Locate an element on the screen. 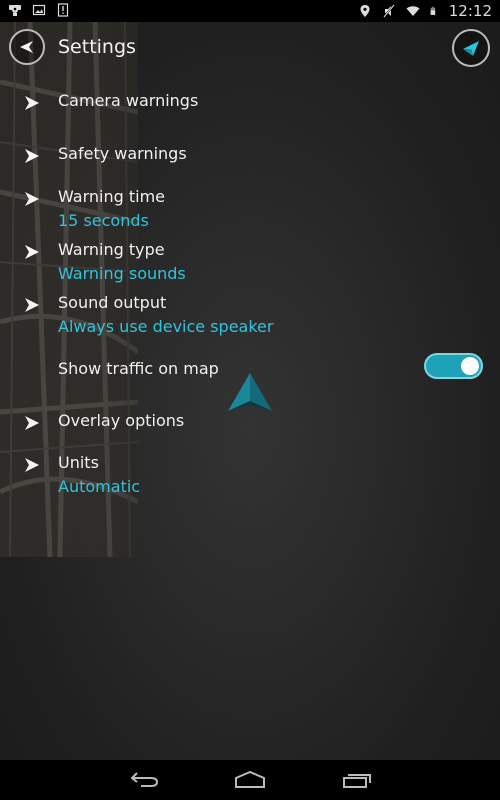 The height and width of the screenshot is (800, 500). clock: 12:12 is located at coordinates (470, 11).